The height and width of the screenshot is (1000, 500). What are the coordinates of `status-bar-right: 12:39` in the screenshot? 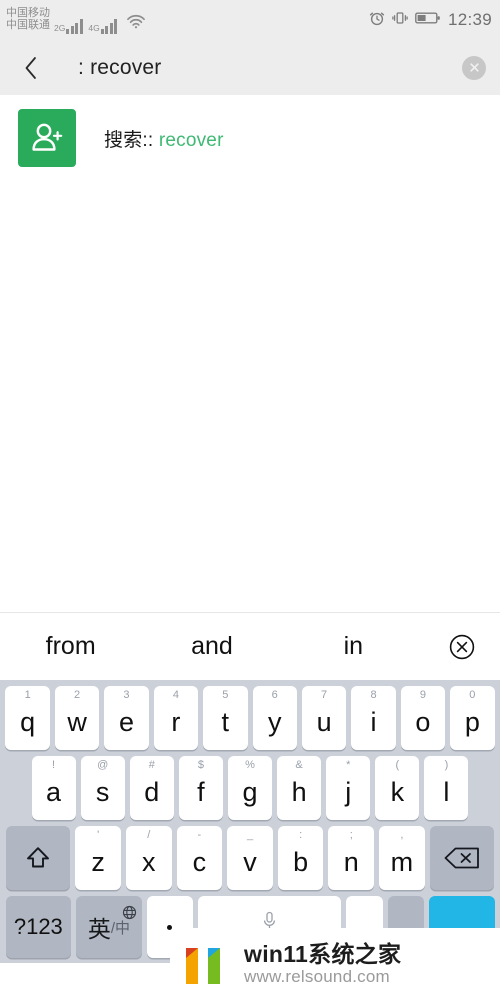 It's located at (430, 20).